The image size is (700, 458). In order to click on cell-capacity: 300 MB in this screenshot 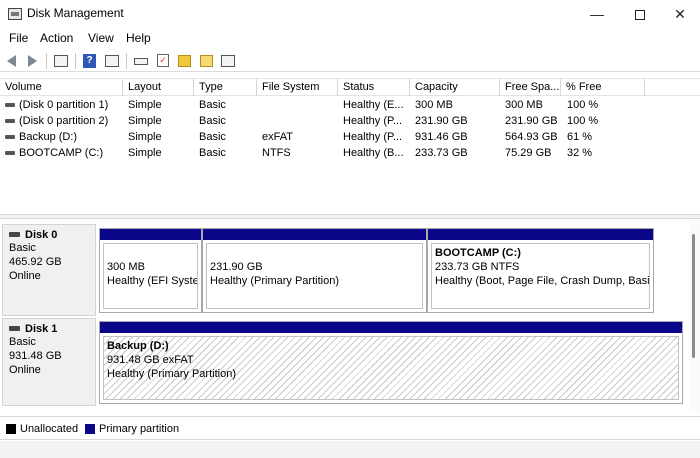, I will do `click(434, 105)`.